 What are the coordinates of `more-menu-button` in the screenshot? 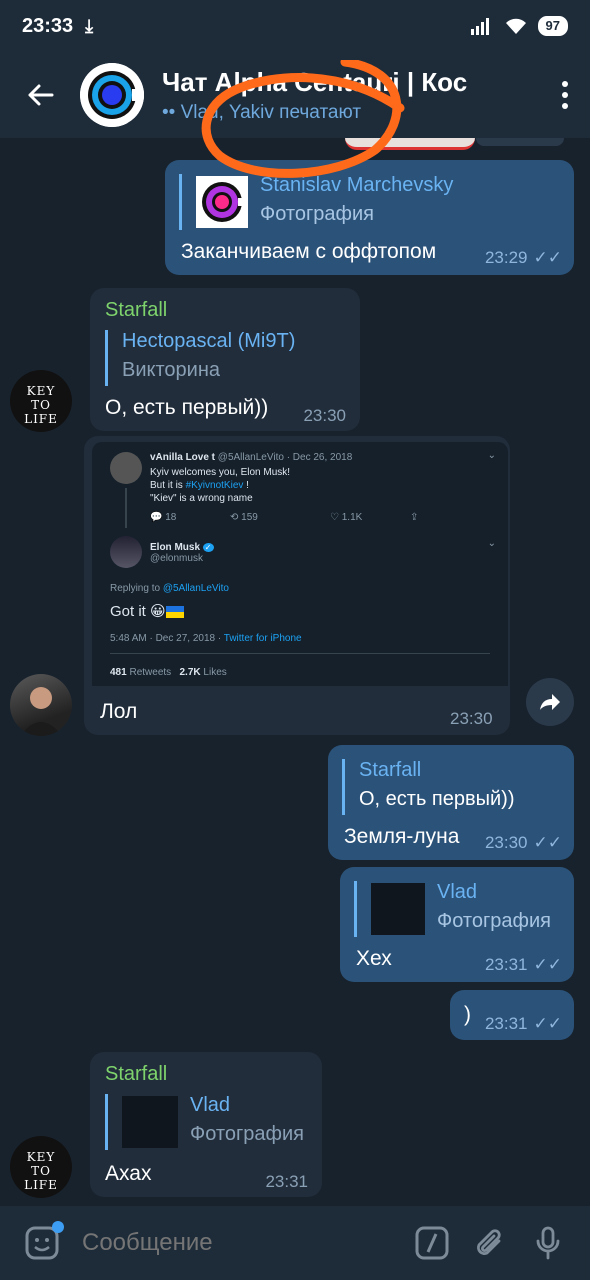 It's located at (565, 95).